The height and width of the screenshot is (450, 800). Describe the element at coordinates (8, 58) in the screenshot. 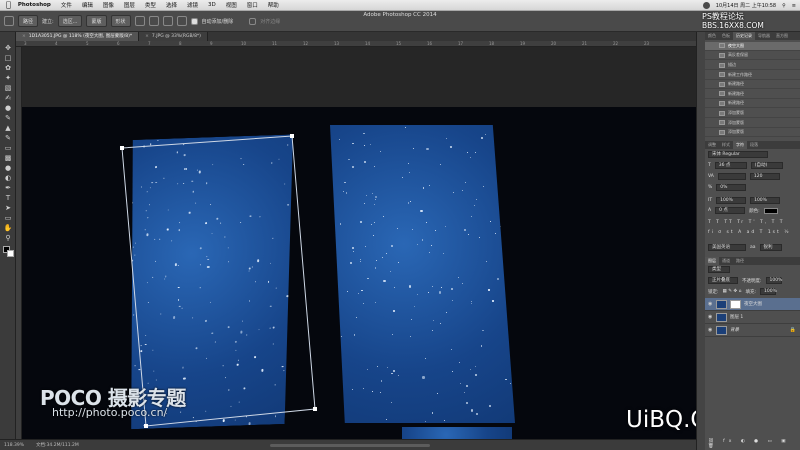

I see `marquee-tool-icon: □` at that location.